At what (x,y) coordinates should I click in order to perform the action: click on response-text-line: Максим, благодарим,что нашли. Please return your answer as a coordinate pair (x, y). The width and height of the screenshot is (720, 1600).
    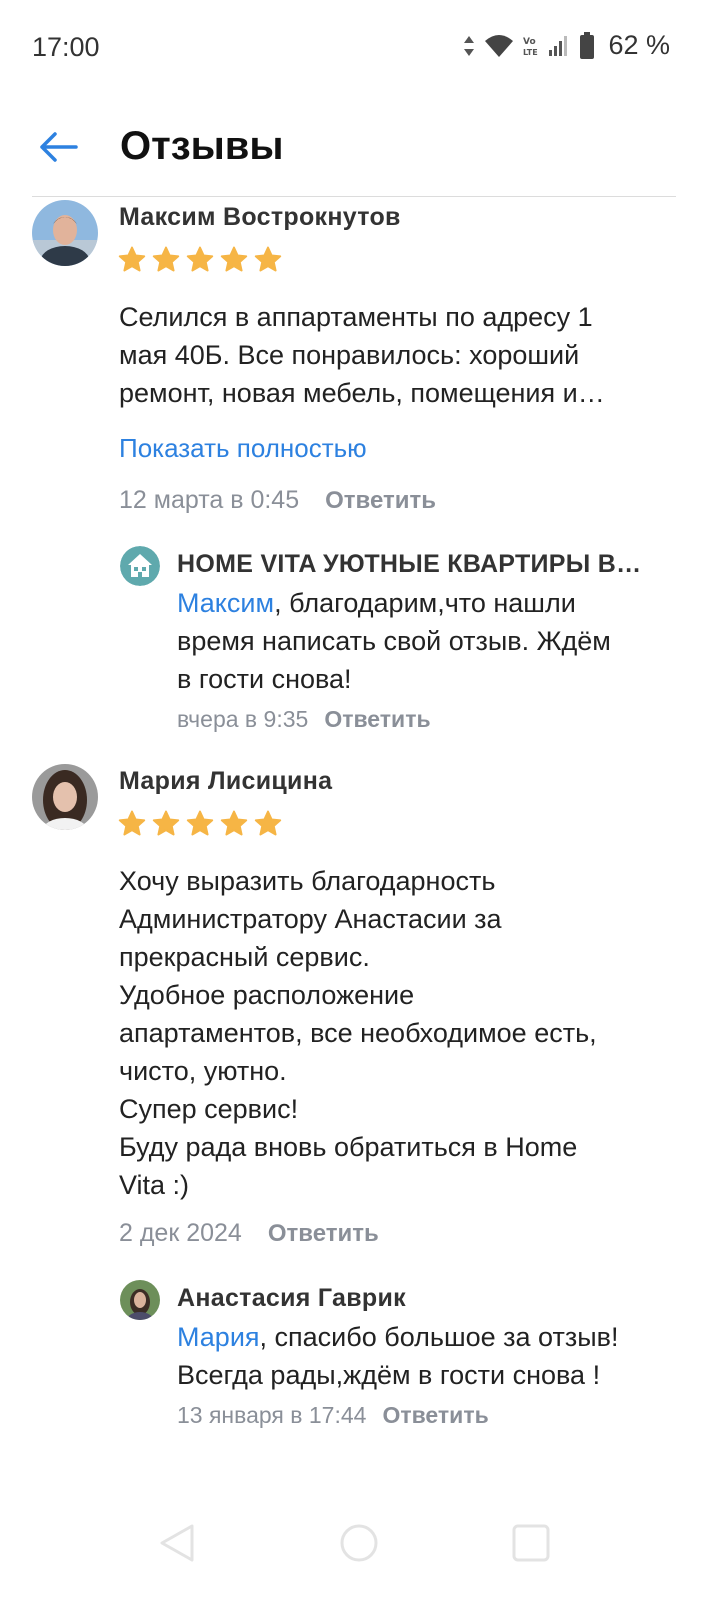
    Looking at the image, I should click on (427, 603).